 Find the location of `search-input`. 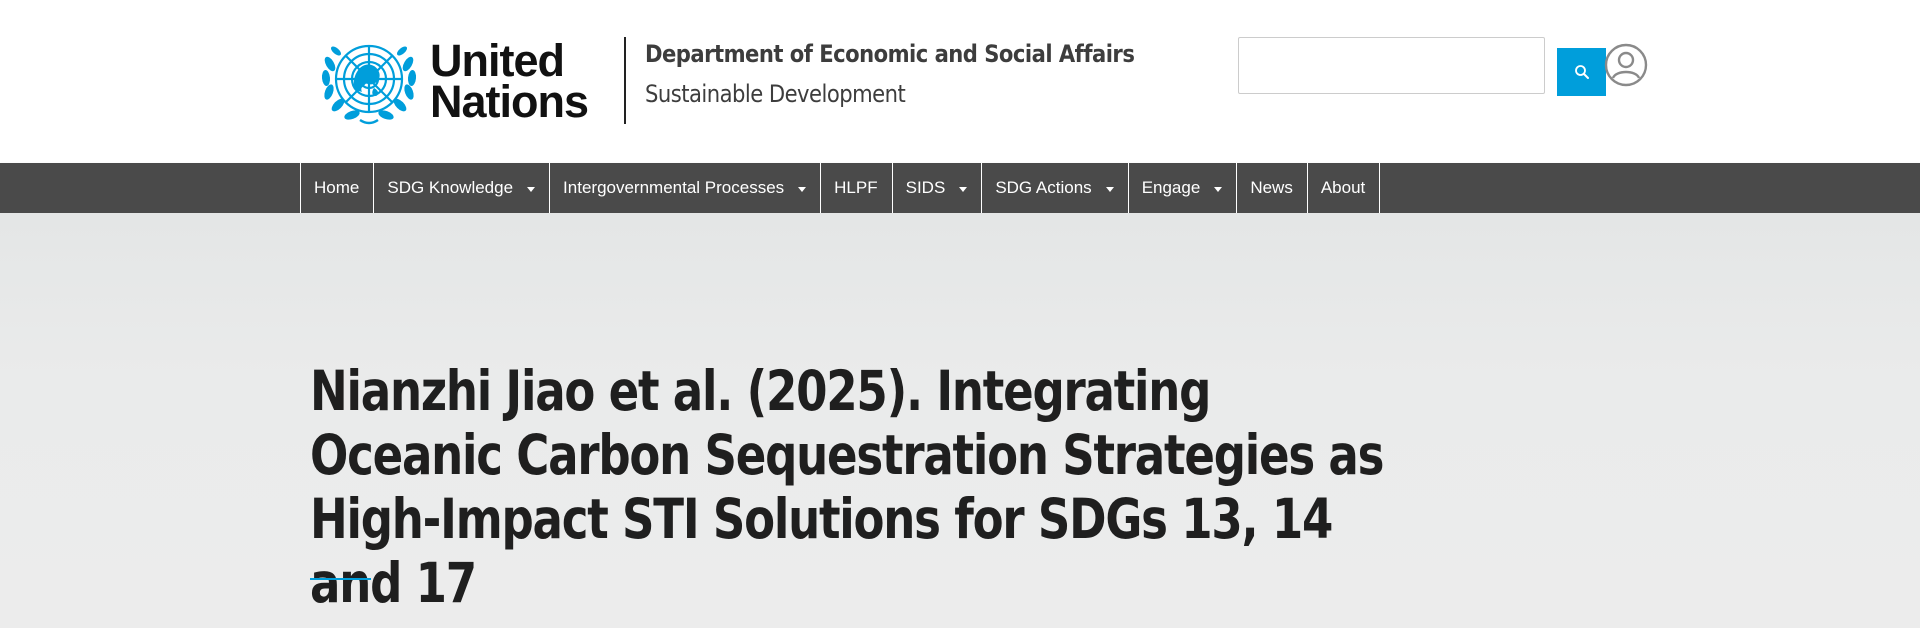

search-input is located at coordinates (1391, 65).